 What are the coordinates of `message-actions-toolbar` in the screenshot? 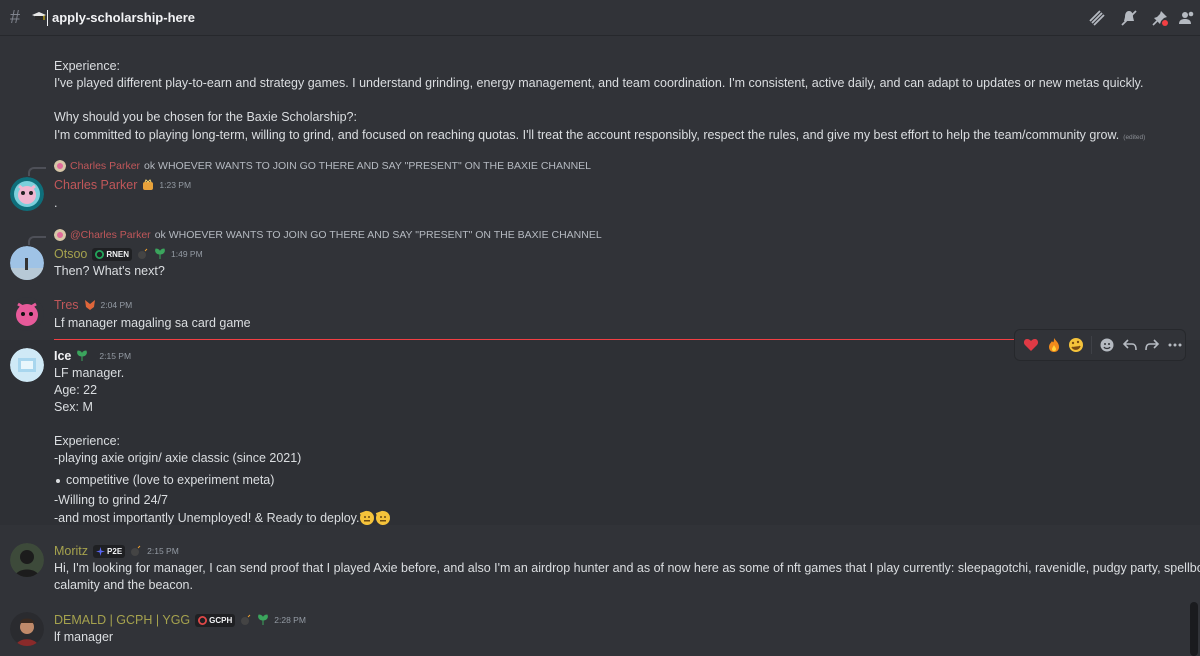 It's located at (1100, 345).